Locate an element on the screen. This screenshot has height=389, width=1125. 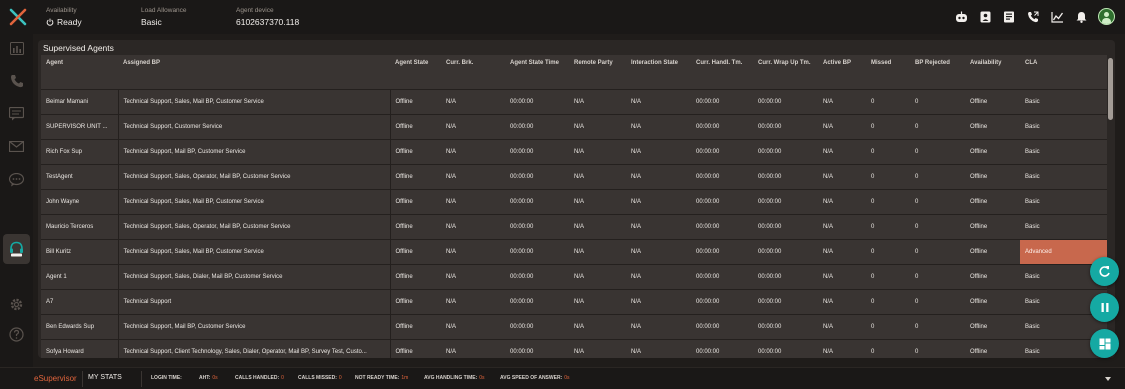
my-stats-tab: MY STATS is located at coordinates (105, 377).